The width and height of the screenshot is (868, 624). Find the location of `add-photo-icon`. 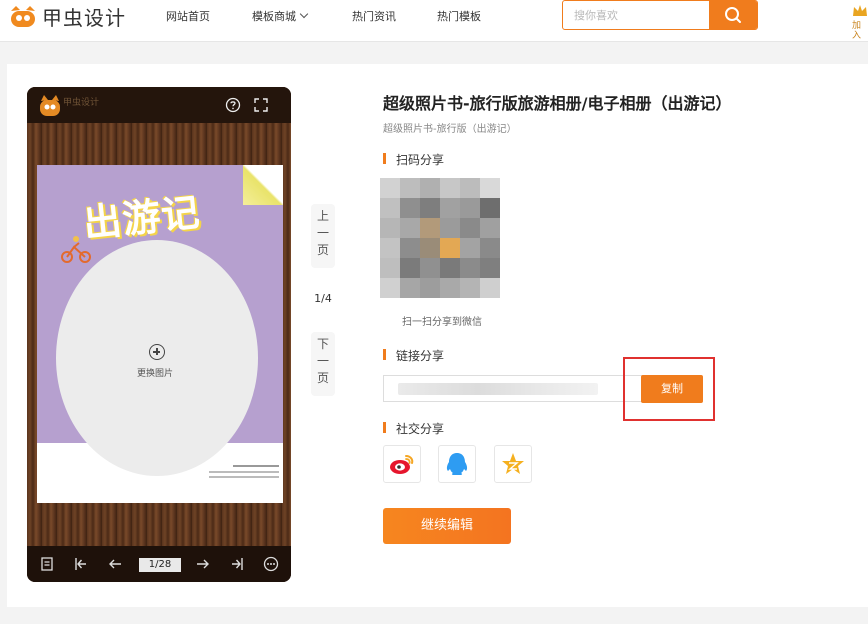

add-photo-icon is located at coordinates (157, 352).